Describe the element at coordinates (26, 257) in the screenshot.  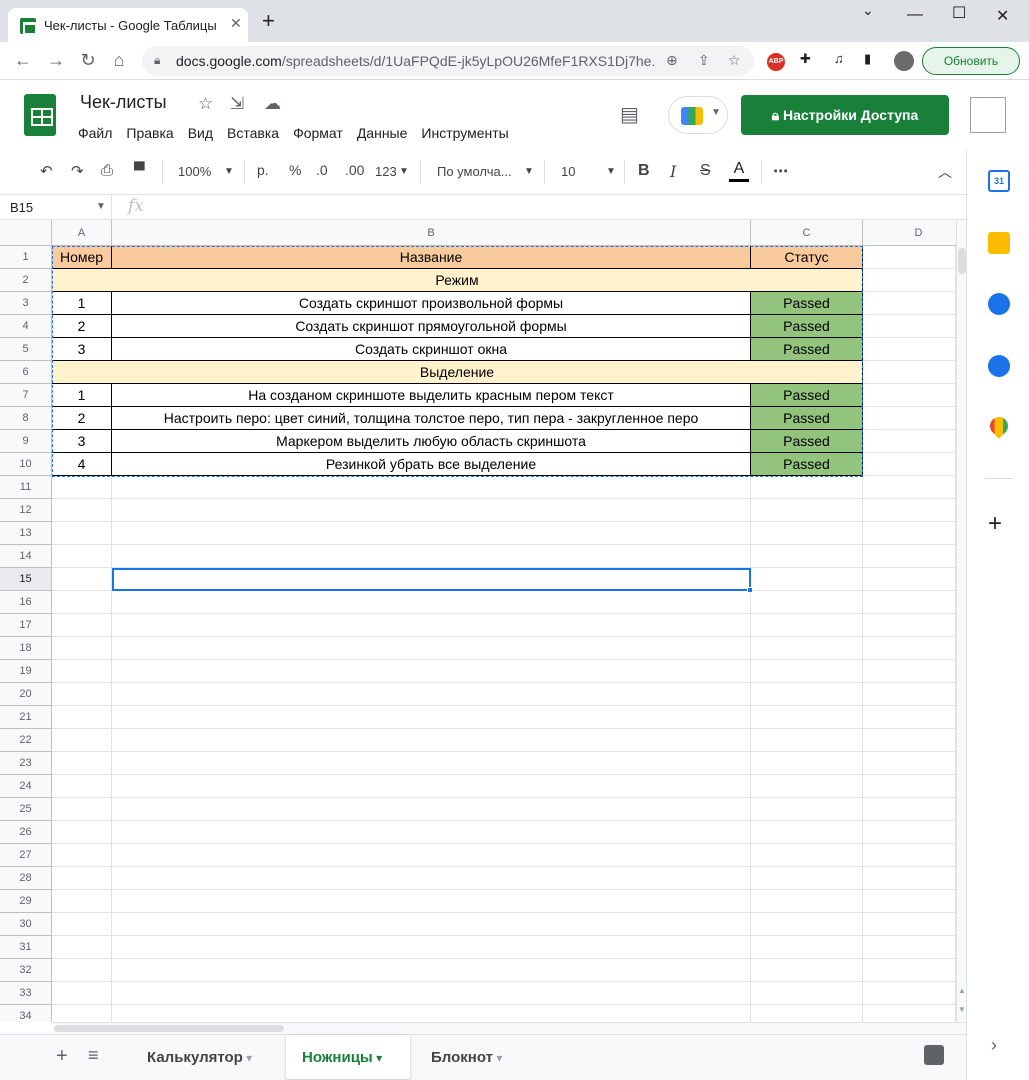
I see `row-header: 1` at that location.